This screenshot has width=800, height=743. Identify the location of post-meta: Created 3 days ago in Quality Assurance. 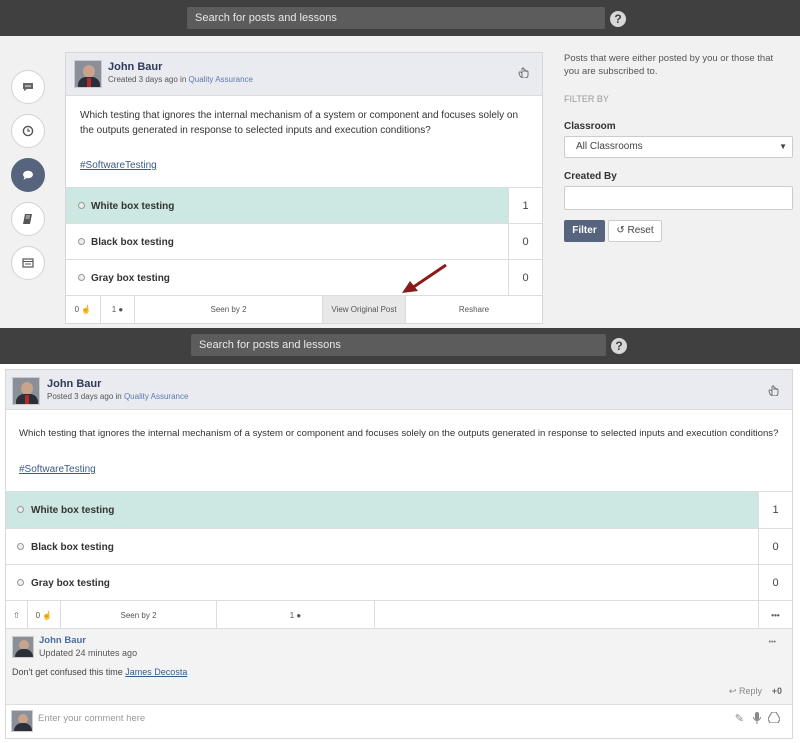
(180, 79).